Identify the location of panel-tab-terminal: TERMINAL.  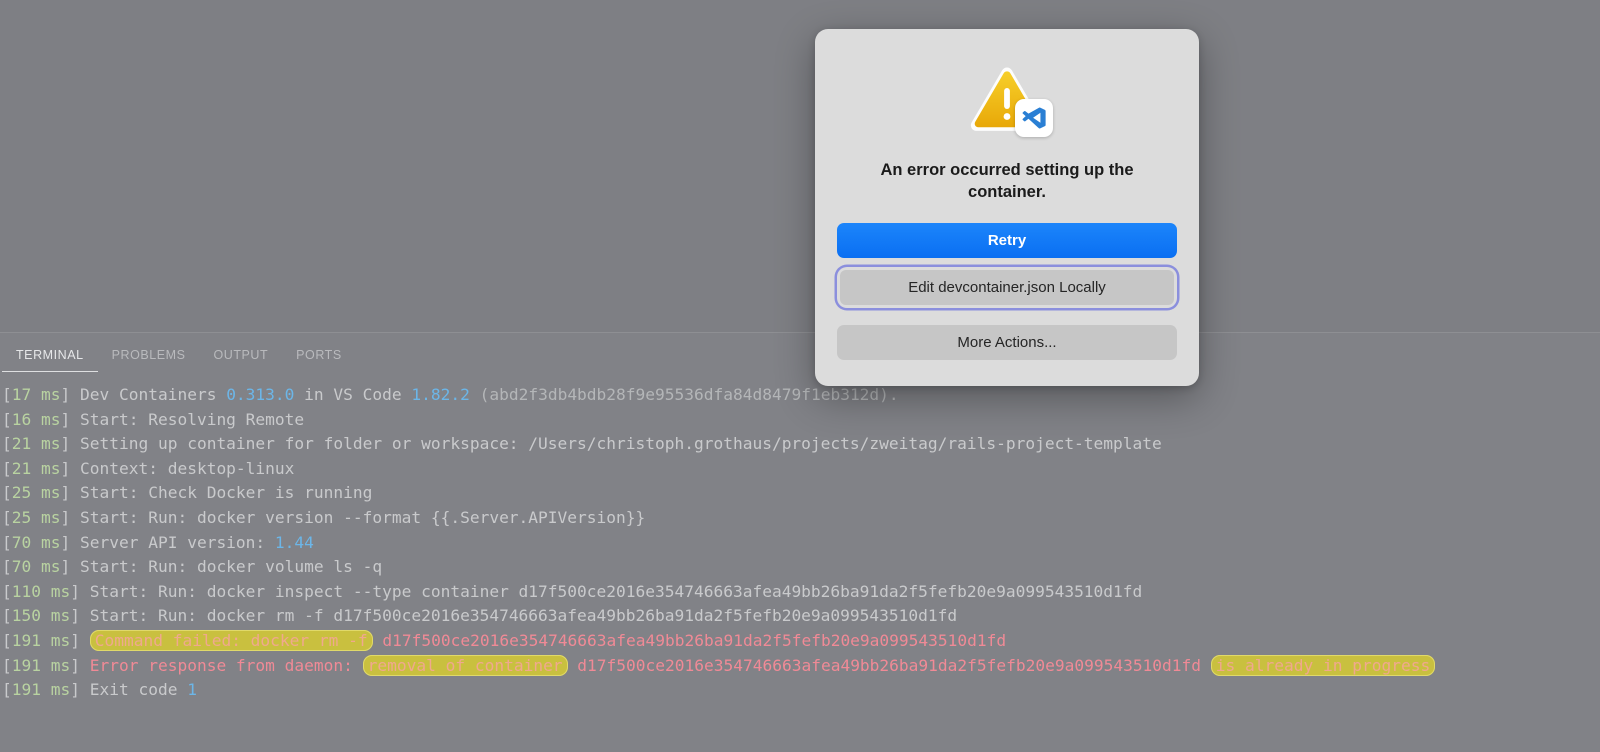
(50, 355).